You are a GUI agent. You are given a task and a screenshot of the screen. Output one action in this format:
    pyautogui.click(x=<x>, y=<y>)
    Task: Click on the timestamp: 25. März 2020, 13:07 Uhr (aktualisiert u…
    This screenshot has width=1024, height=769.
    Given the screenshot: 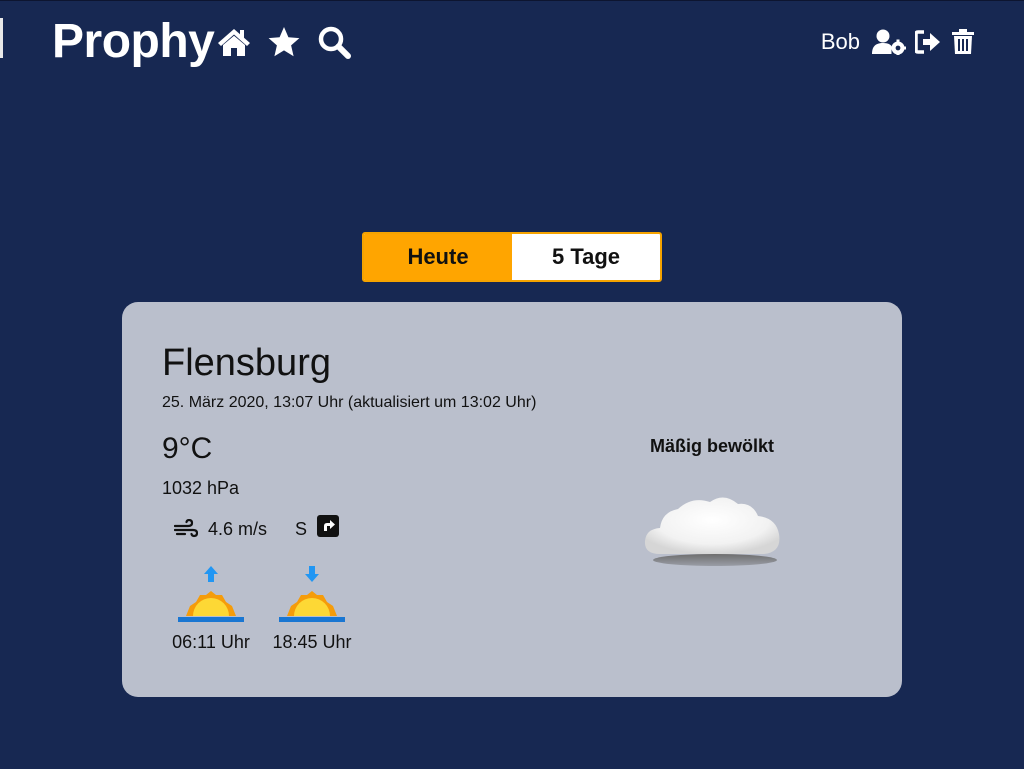 What is the action you would take?
    pyautogui.click(x=349, y=402)
    